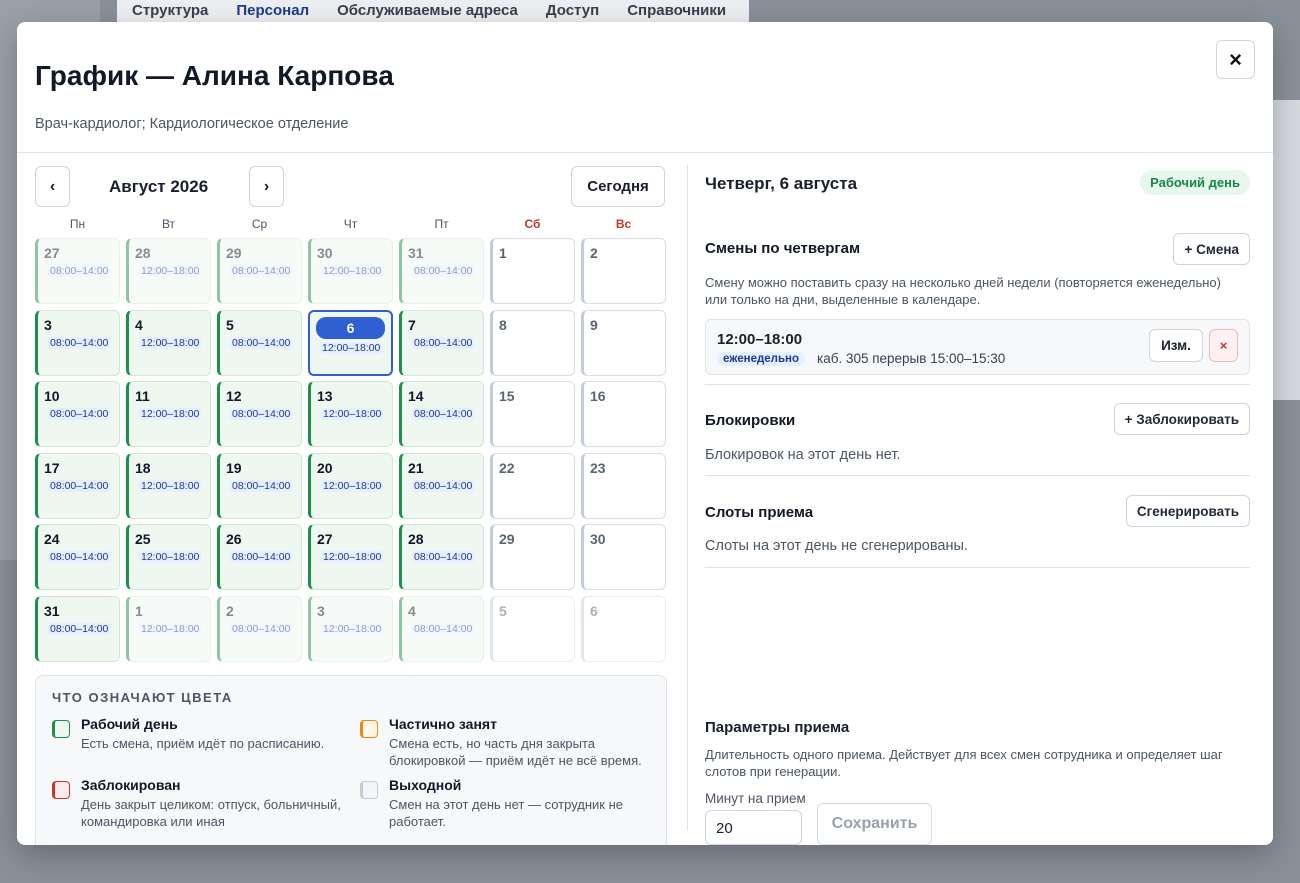 This screenshot has height=883, width=1300. What do you see at coordinates (618, 186) in the screenshot?
I see `today-button: Сегодня` at bounding box center [618, 186].